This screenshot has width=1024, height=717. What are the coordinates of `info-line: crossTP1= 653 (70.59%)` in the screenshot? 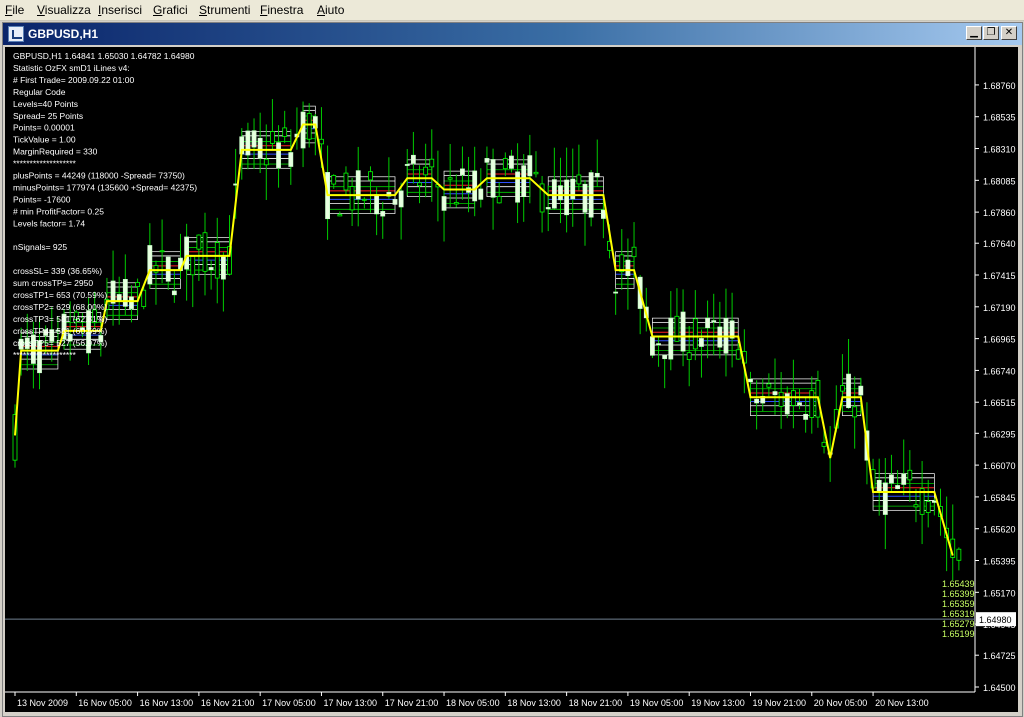 It's located at (60, 295).